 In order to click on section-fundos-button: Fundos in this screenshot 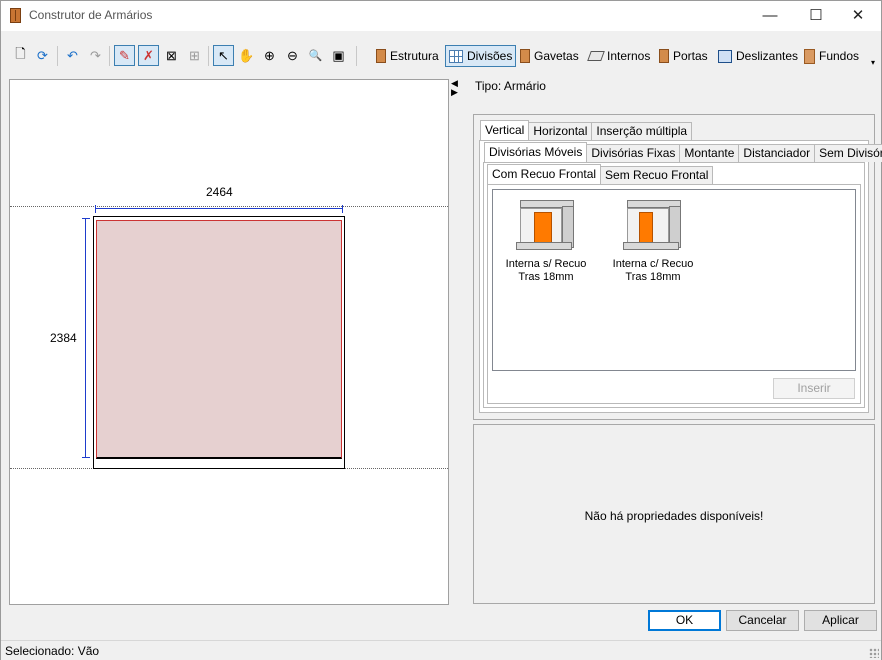, I will do `click(831, 56)`.